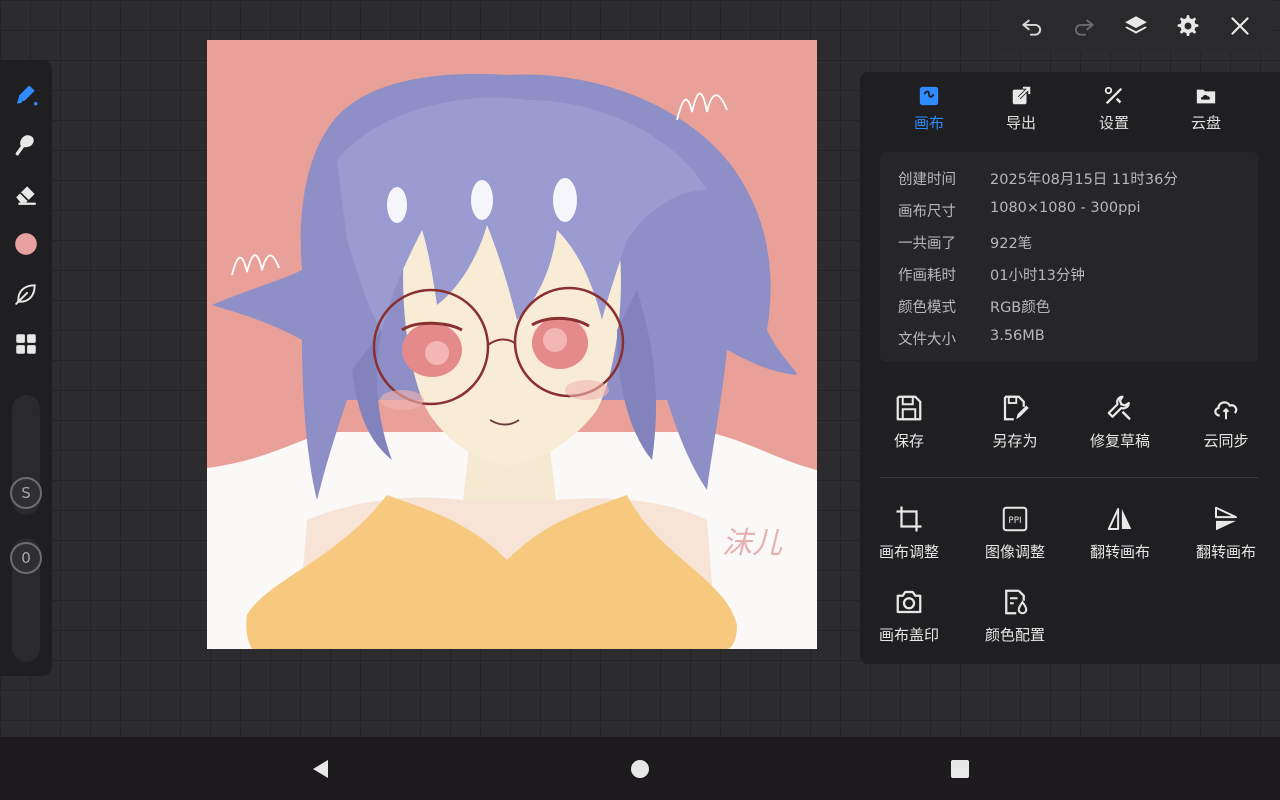 The image size is (1280, 800). Describe the element at coordinates (927, 308) in the screenshot. I see `info-key: 颜色模式` at that location.